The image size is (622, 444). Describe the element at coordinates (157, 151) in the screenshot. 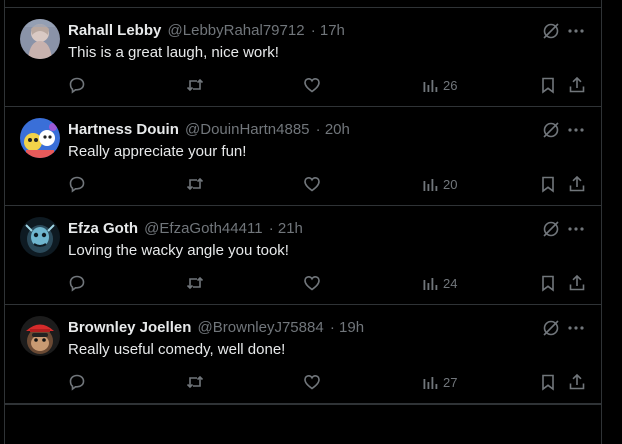

I see `tweet-text: Really appreciate your fun!` at that location.